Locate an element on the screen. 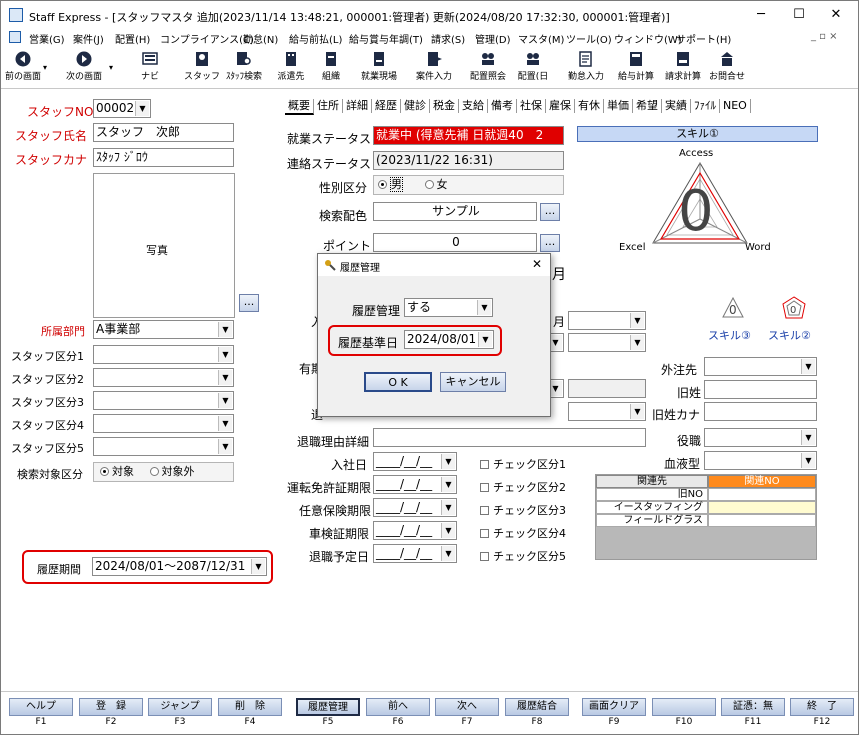  dialog-cancel-button: キャンセル is located at coordinates (473, 382).